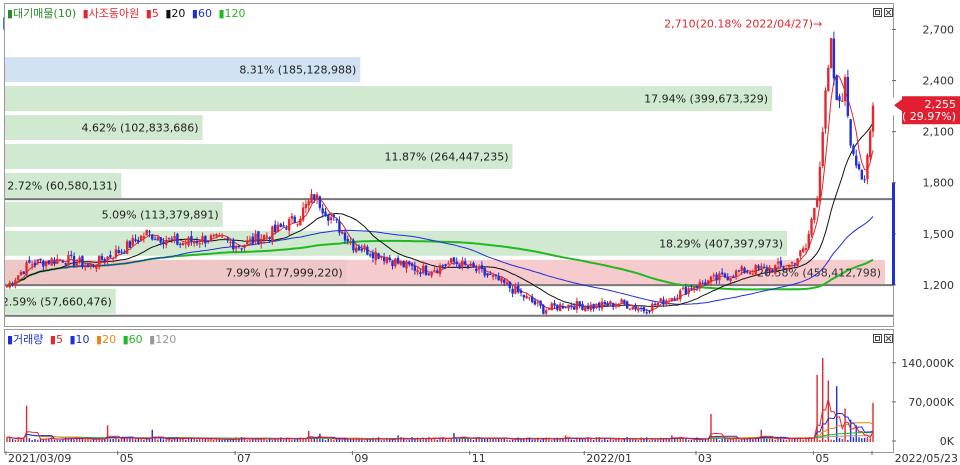 The width and height of the screenshot is (960, 465). Describe the element at coordinates (175, 13) in the screenshot. I see `legend-ma20: ▮20` at that location.